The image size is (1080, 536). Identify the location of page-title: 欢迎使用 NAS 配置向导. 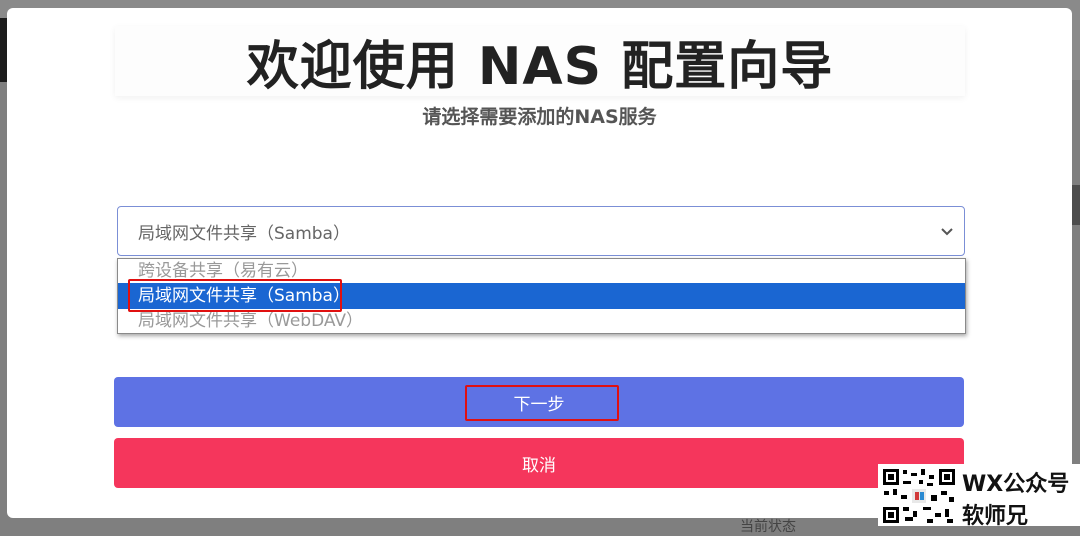
(540, 66).